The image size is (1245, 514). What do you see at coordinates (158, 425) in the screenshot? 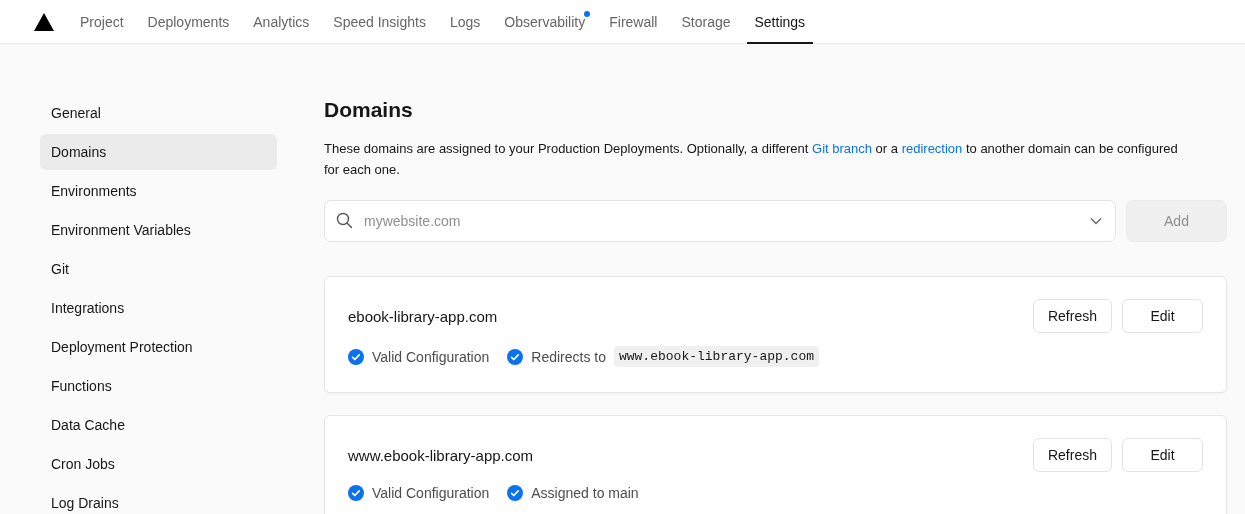
I see `sidebar-item: Data Cache` at bounding box center [158, 425].